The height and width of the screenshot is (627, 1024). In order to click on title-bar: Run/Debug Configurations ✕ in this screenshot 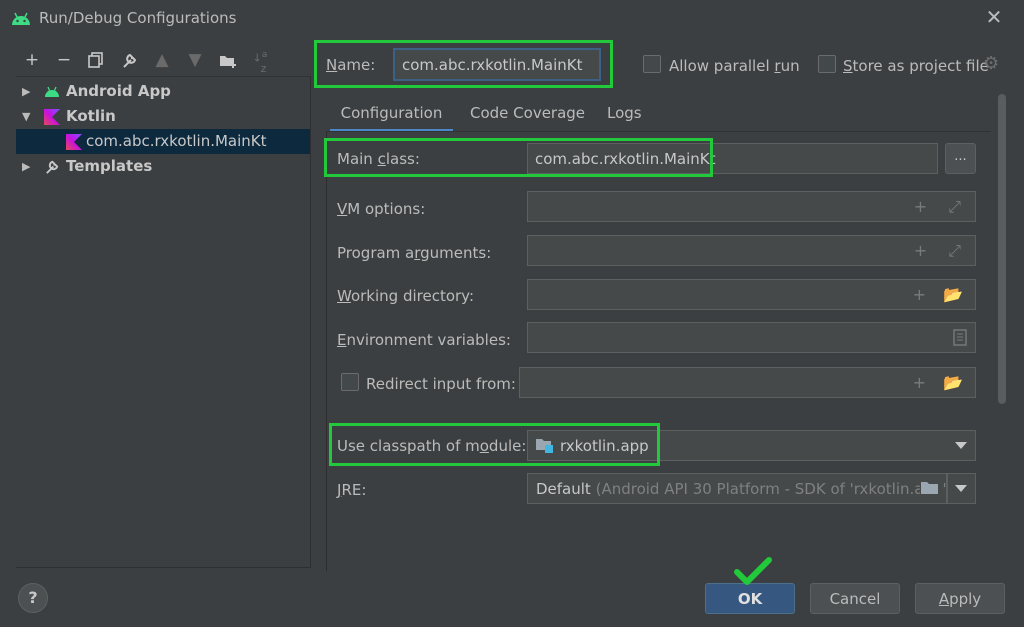, I will do `click(512, 19)`.